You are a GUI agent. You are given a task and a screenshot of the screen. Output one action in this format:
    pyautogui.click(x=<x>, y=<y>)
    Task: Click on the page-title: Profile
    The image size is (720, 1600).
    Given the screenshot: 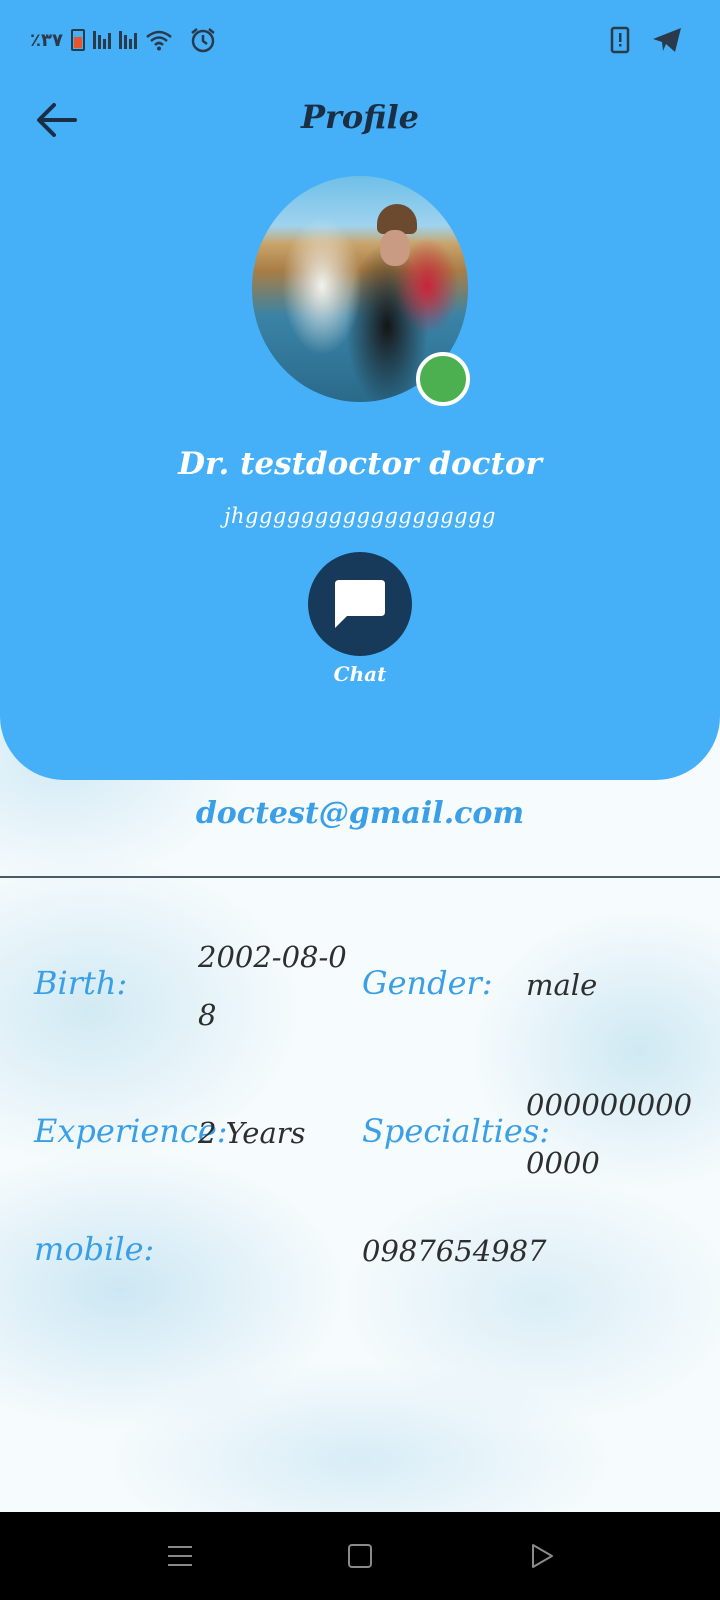 What is the action you would take?
    pyautogui.click(x=360, y=117)
    